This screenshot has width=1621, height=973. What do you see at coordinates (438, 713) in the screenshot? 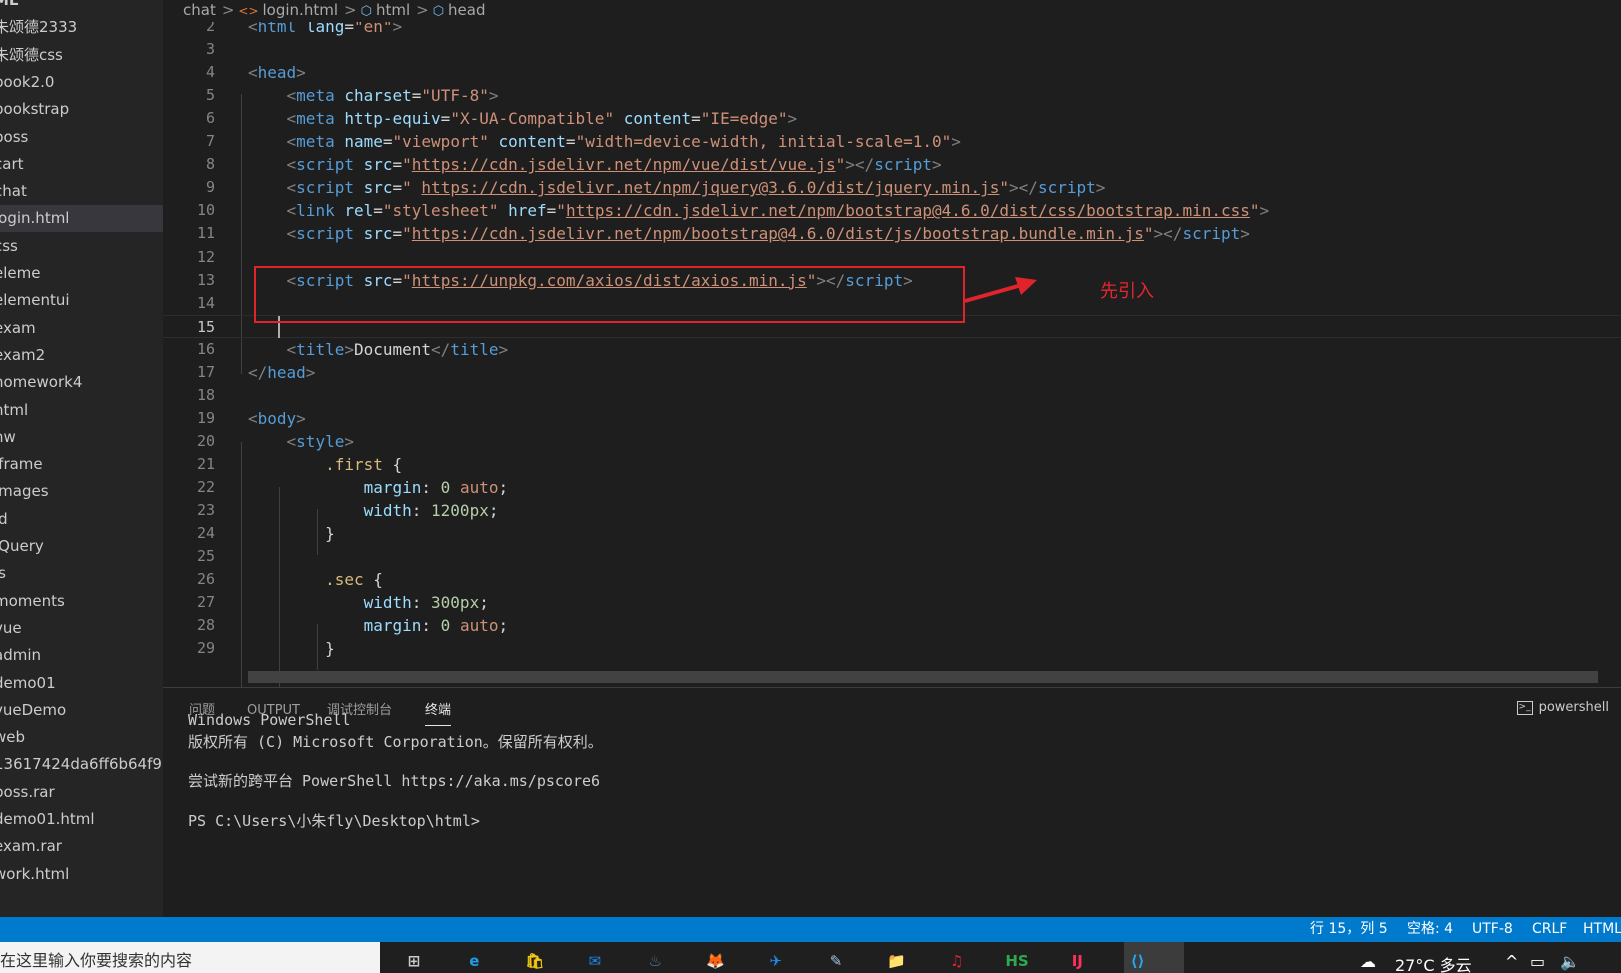
I see `tab-terminal: 终端` at bounding box center [438, 713].